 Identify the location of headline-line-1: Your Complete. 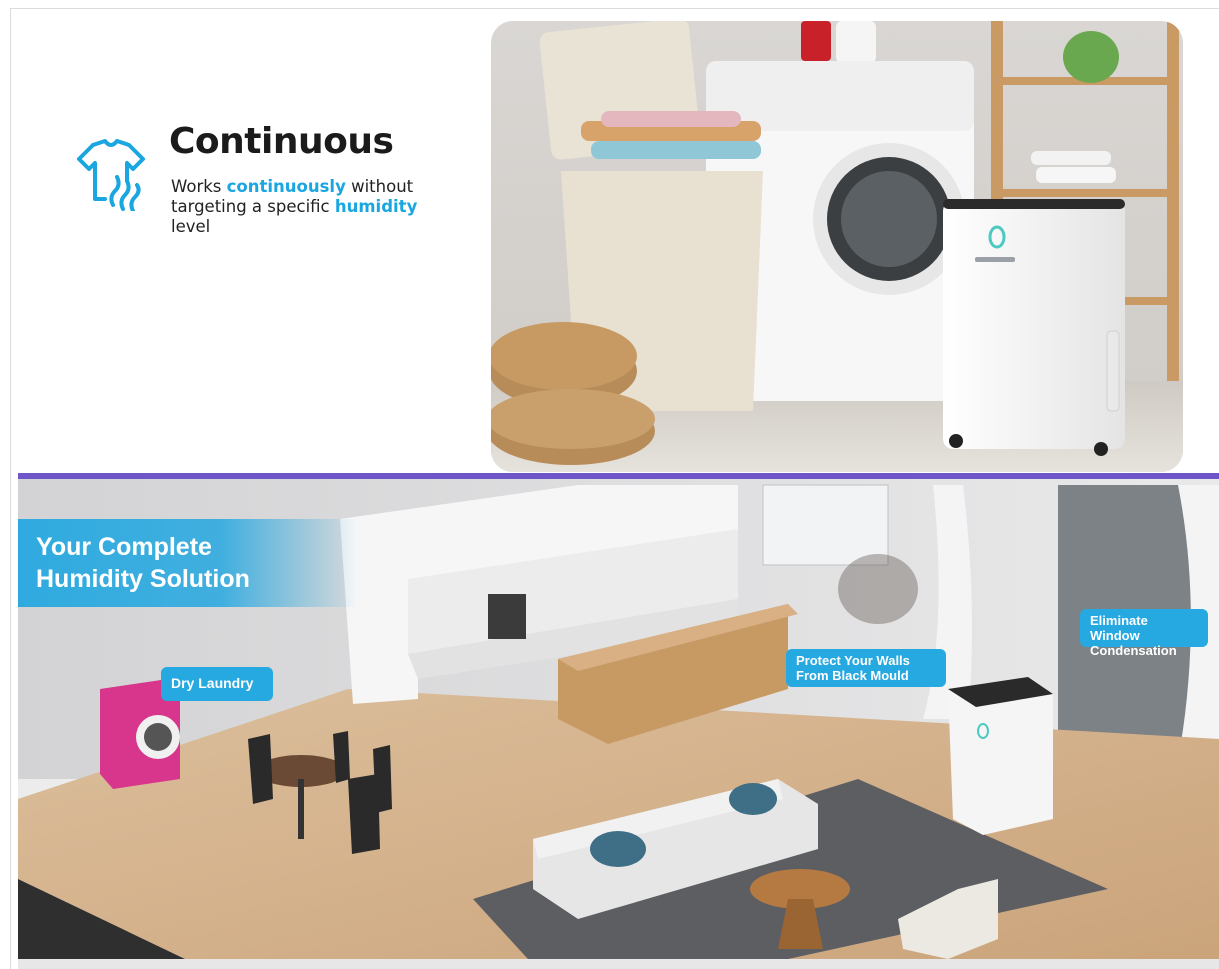
(124, 547).